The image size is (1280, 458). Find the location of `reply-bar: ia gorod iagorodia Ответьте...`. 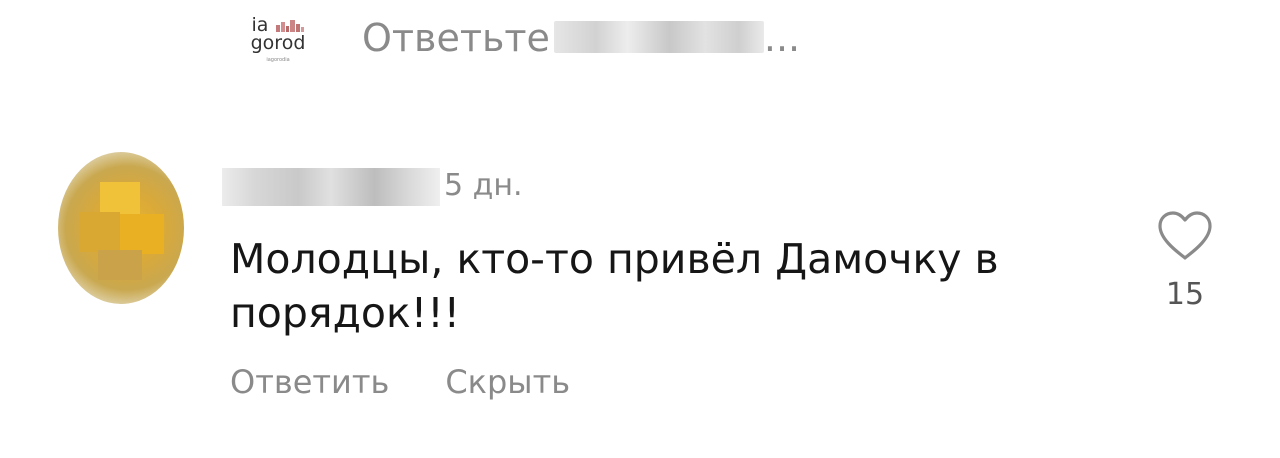

reply-bar: ia gorod iagorodia Ответьте... is located at coordinates (556, 41).